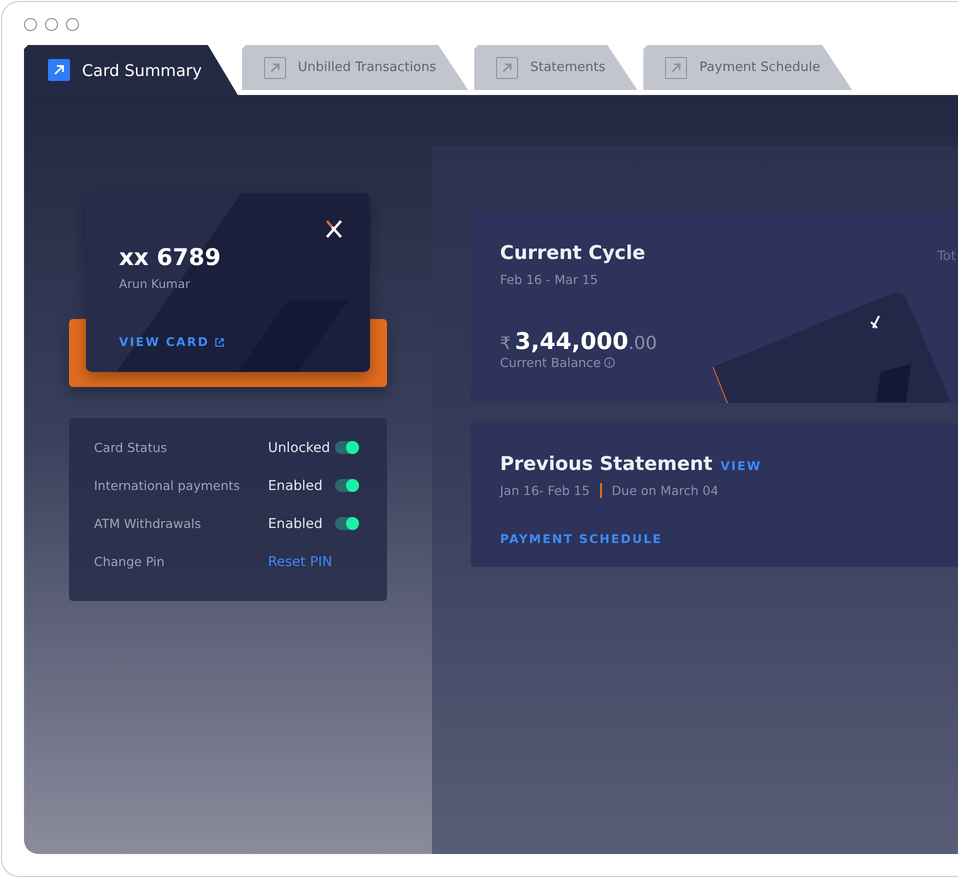  What do you see at coordinates (581, 539) in the screenshot?
I see `payment-schedule-link: PAYMENT SCHEDULE` at bounding box center [581, 539].